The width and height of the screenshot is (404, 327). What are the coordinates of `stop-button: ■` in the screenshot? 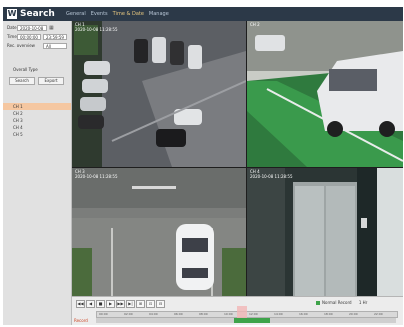 It's located at (100, 304).